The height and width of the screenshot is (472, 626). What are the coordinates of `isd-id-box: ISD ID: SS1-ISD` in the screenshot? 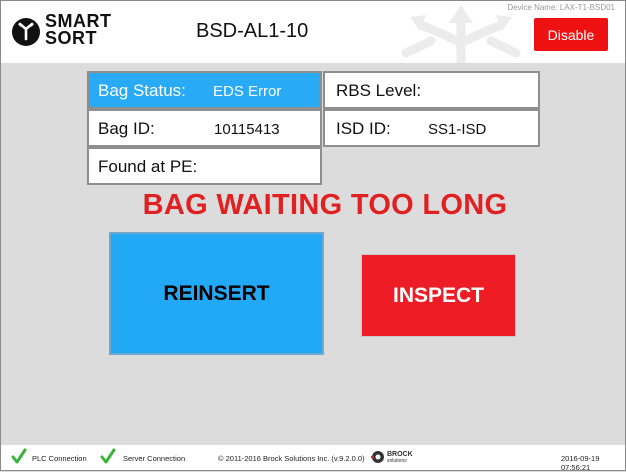 It's located at (431, 128).